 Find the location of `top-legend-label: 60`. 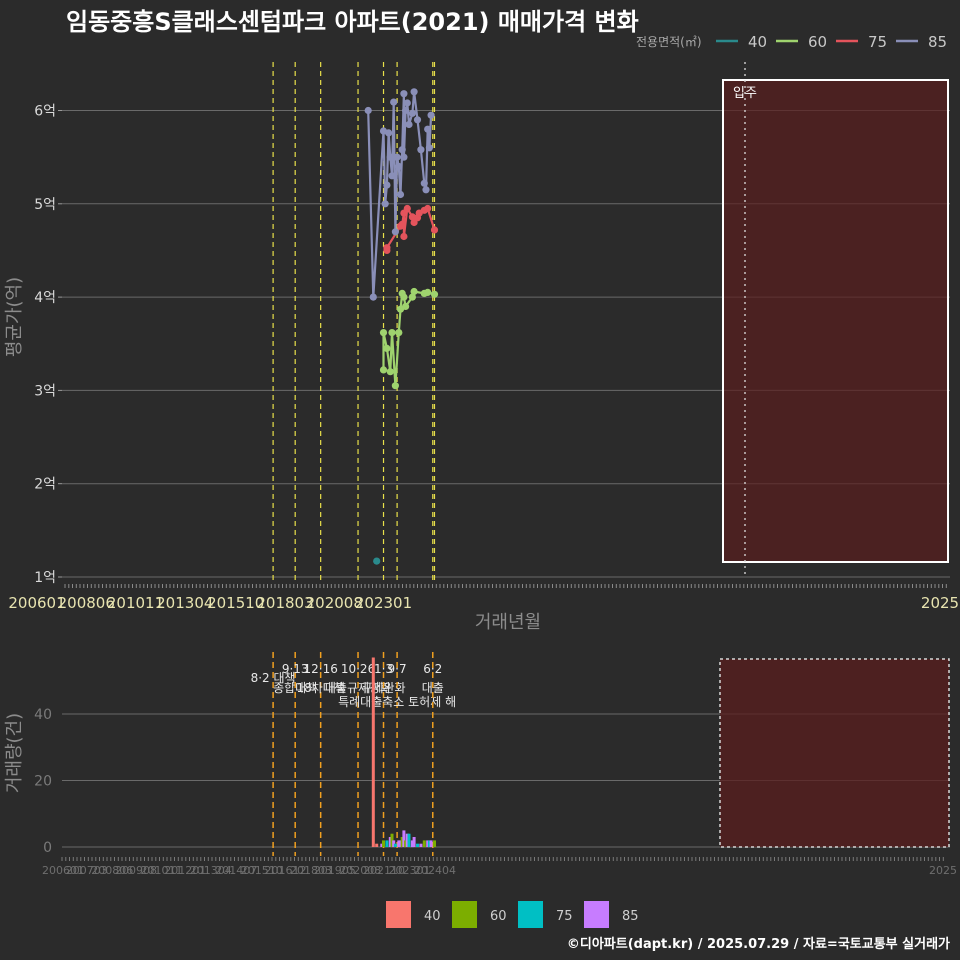

top-legend-label: 60 is located at coordinates (817, 42).